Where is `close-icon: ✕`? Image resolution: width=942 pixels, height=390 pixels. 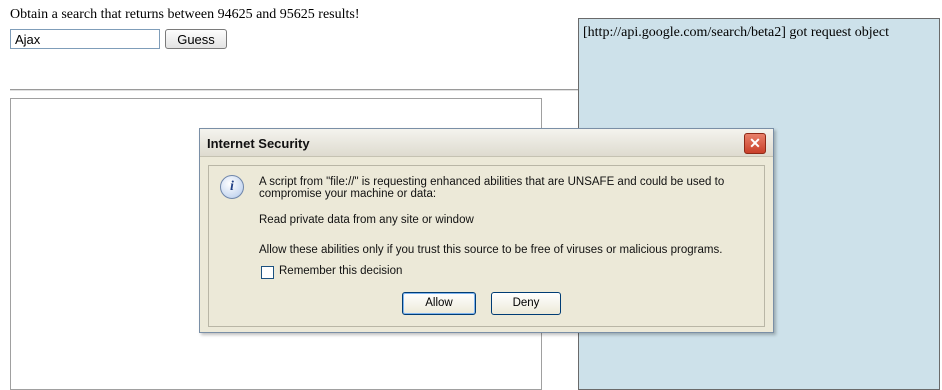
close-icon: ✕ is located at coordinates (755, 143).